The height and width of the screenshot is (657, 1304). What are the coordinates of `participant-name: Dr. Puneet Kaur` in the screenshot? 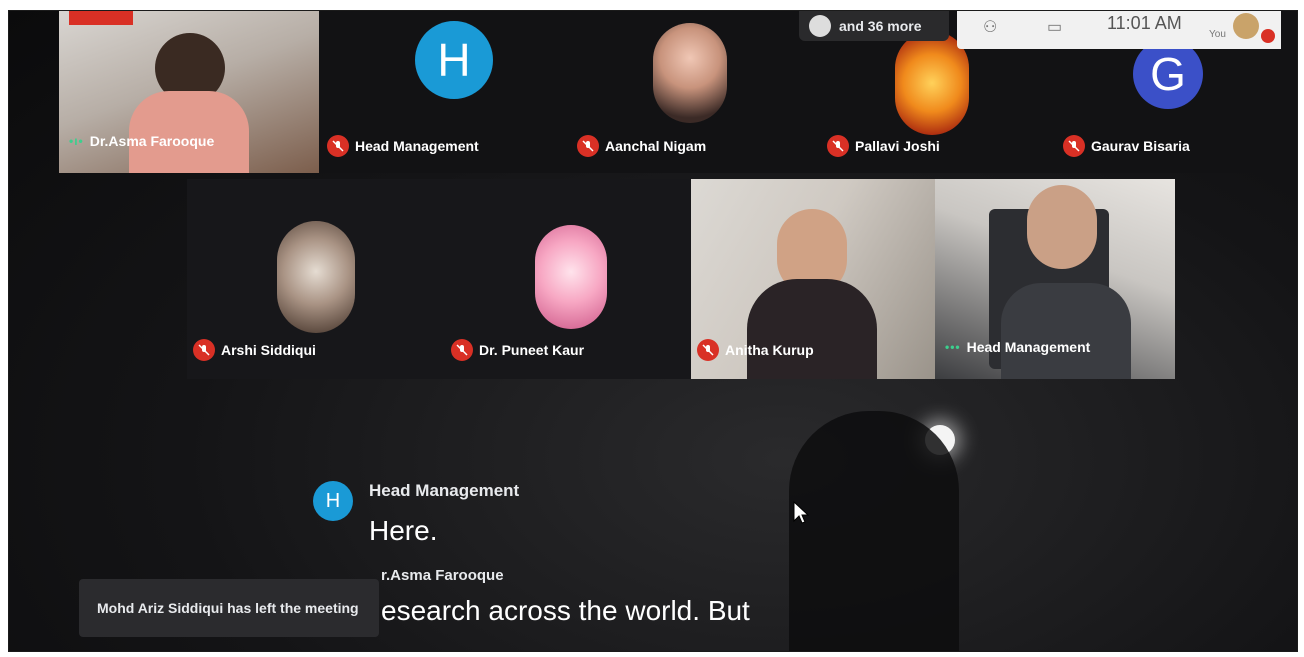 It's located at (532, 350).